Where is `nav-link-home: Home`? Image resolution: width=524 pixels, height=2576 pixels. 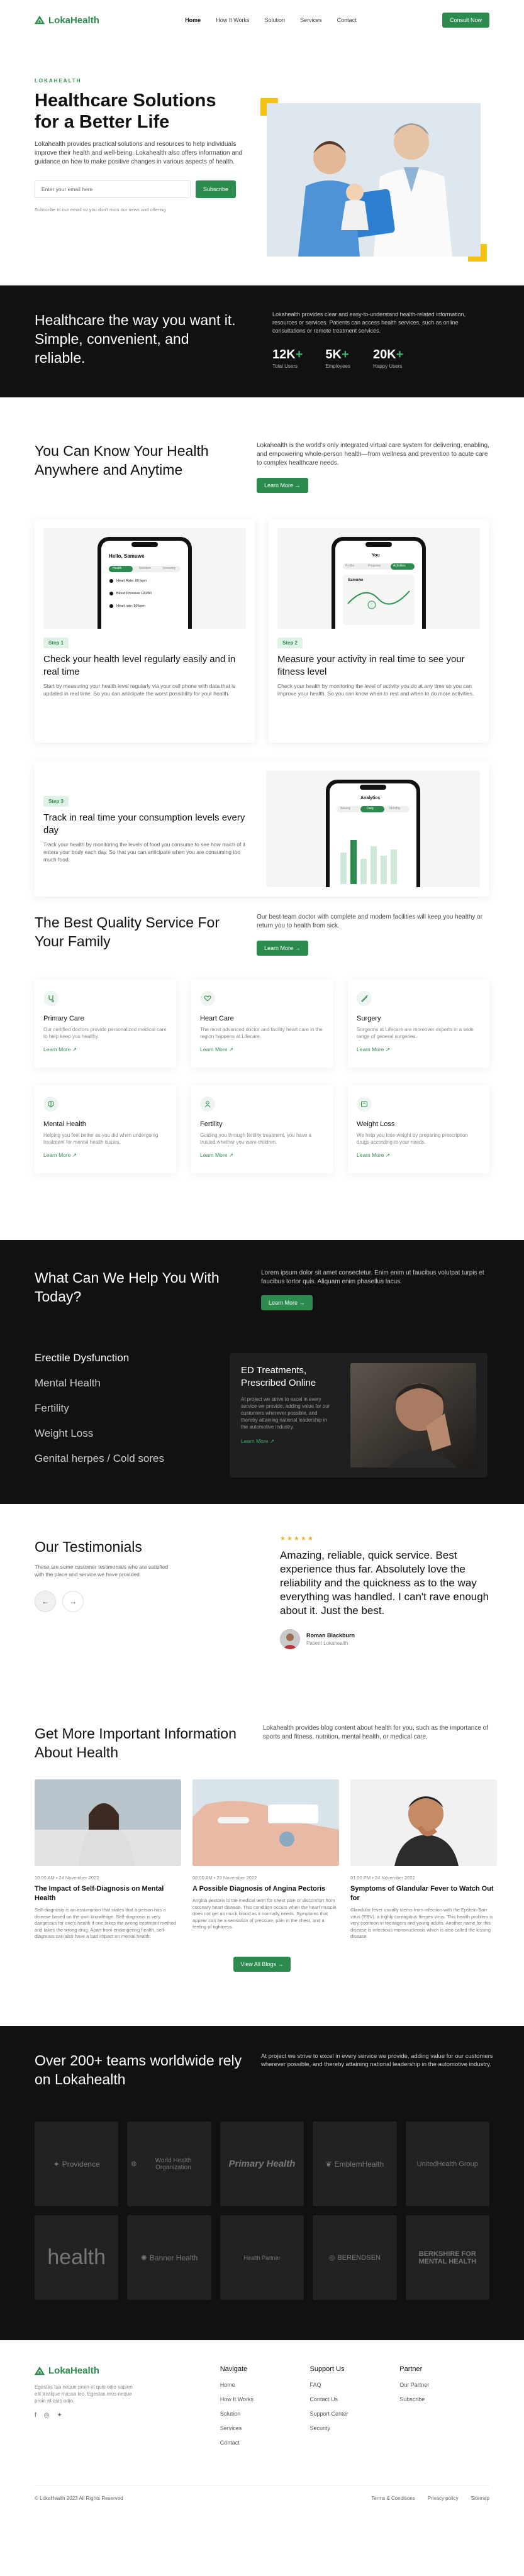 nav-link-home: Home is located at coordinates (193, 20).